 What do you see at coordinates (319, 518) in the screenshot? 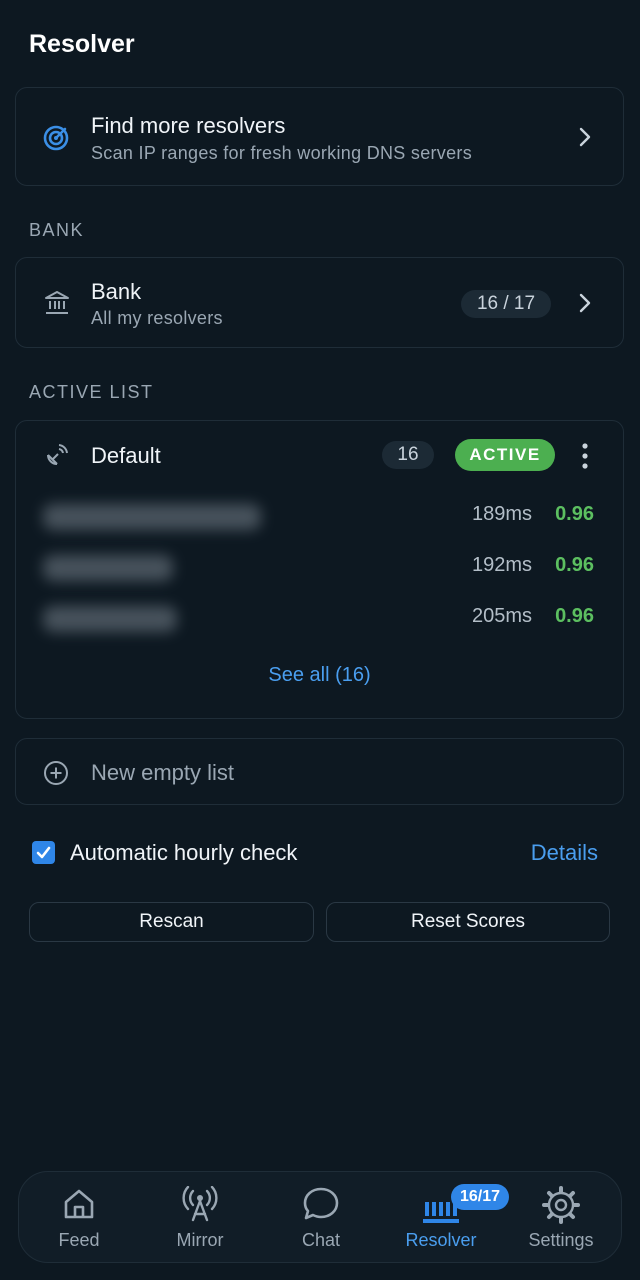
I see `resolver-row: 189ms 0.96` at bounding box center [319, 518].